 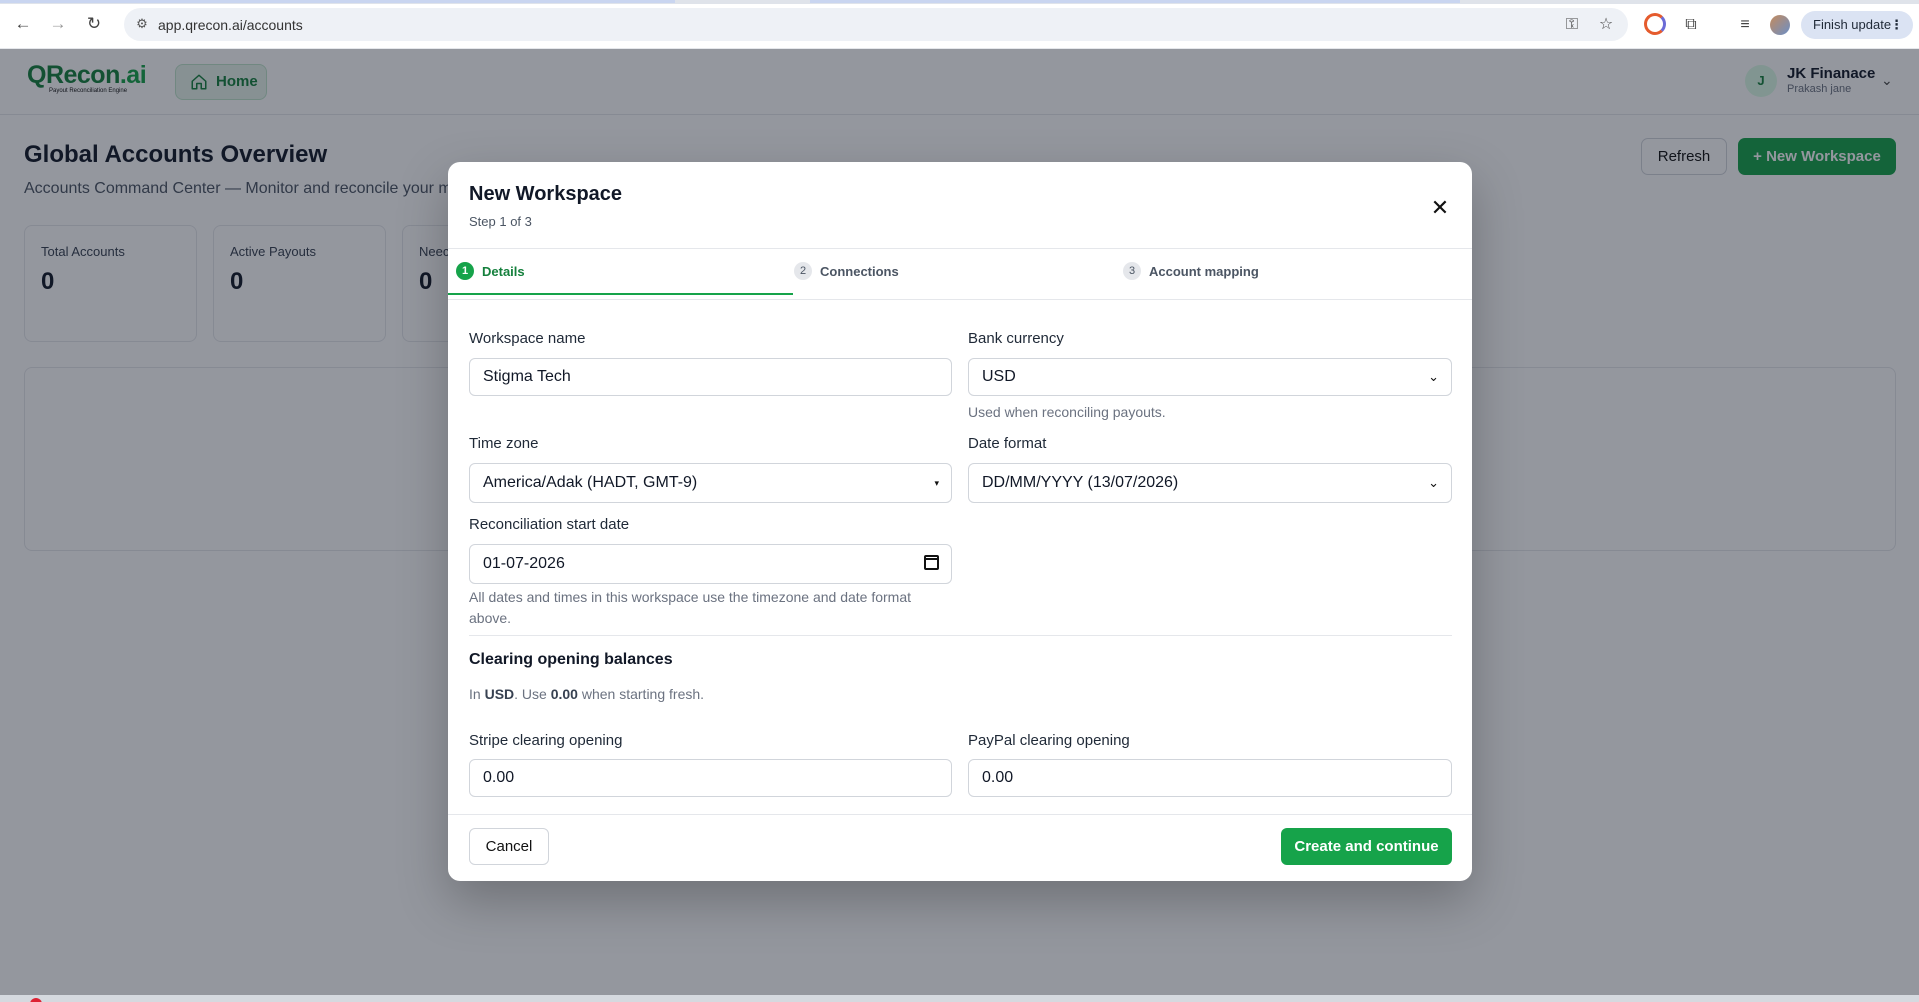 What do you see at coordinates (499, 694) in the screenshot?
I see `hint-currency: USD` at bounding box center [499, 694].